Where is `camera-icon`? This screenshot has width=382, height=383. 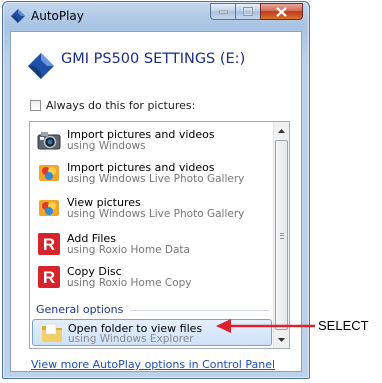
camera-icon is located at coordinates (49, 141).